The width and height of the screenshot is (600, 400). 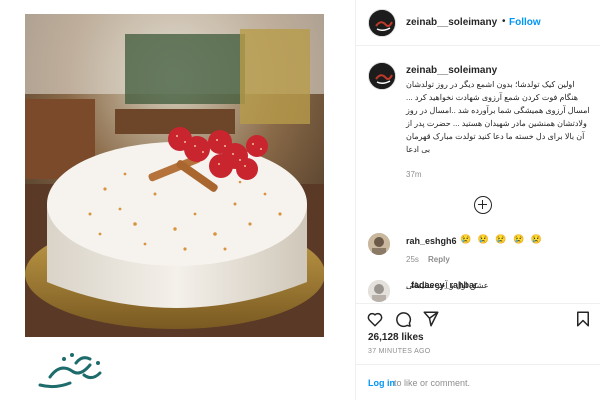 What do you see at coordinates (583, 319) in the screenshot?
I see `bookmark-icon` at bounding box center [583, 319].